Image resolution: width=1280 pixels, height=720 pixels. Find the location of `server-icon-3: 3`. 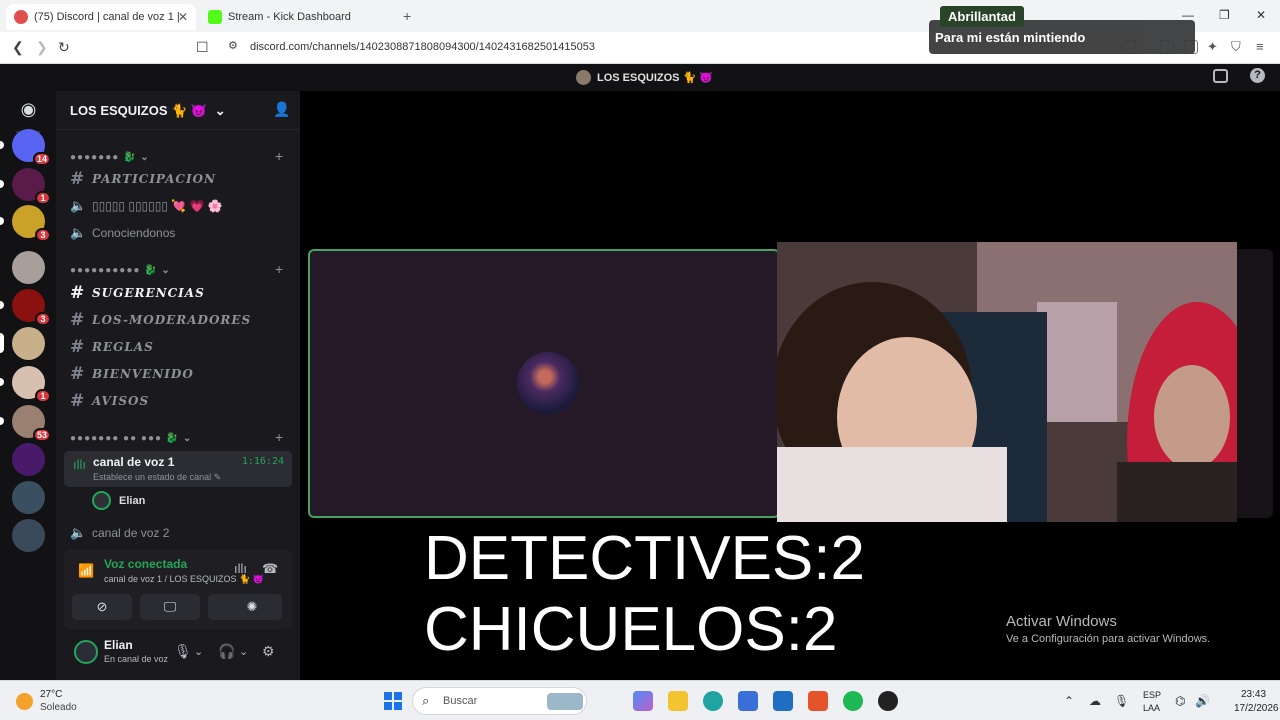

server-icon-3: 3 is located at coordinates (25, 223).